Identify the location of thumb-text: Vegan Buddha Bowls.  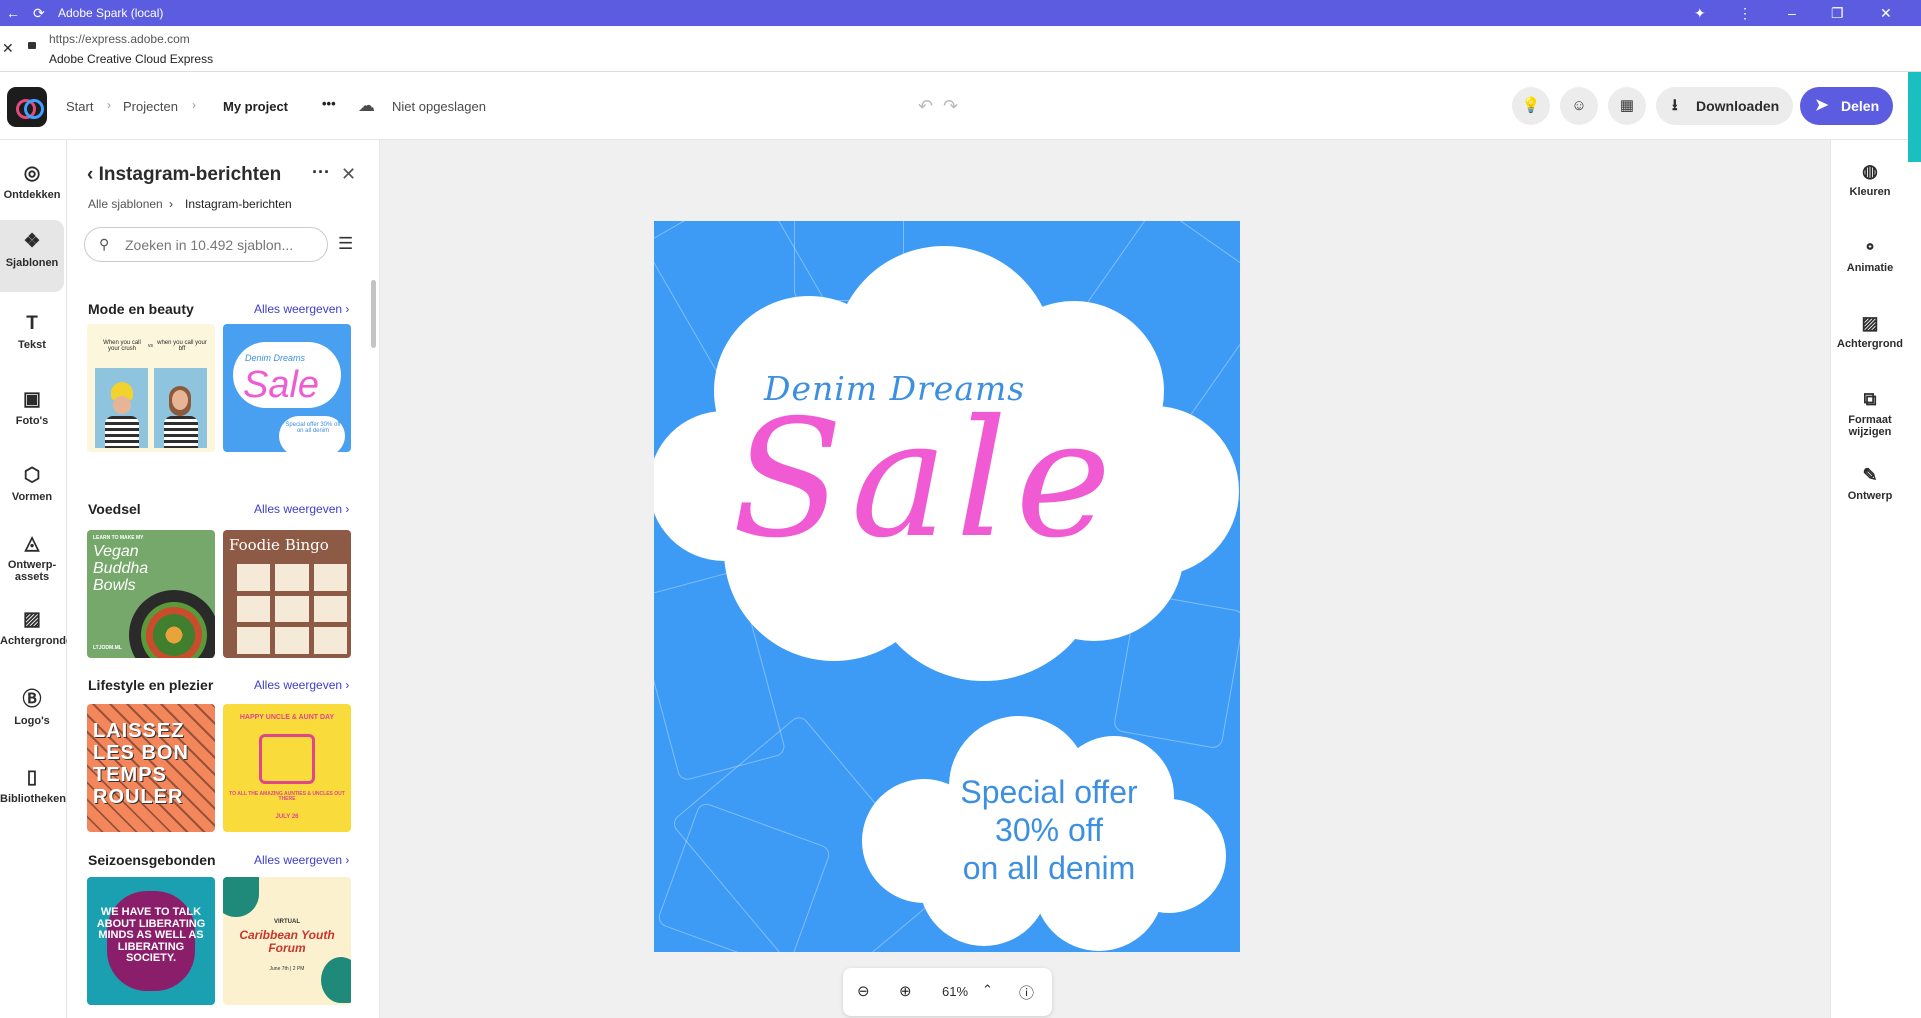
(121, 568).